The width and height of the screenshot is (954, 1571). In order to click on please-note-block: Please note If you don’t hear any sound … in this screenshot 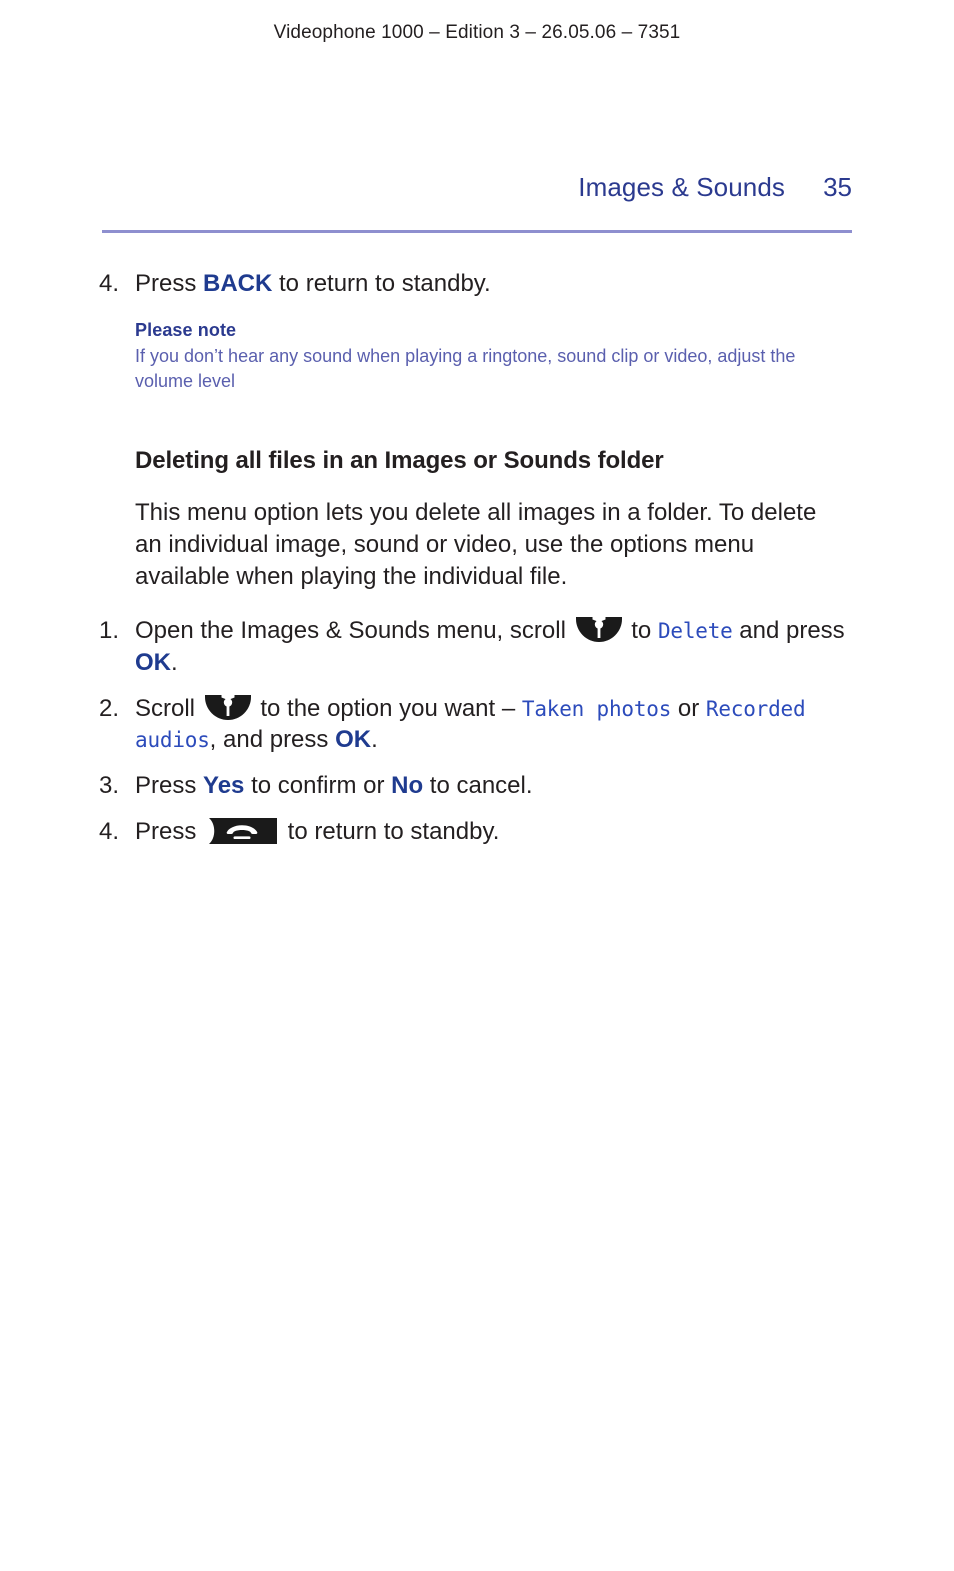, I will do `click(484, 357)`.